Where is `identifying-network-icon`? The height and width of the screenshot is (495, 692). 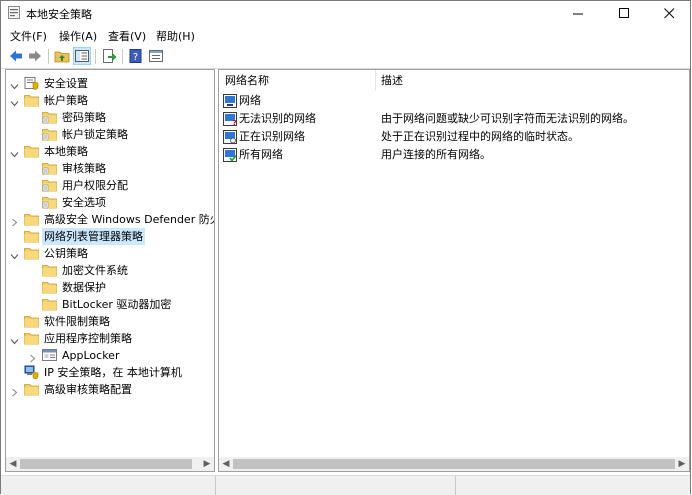
identifying-network-icon is located at coordinates (230, 137).